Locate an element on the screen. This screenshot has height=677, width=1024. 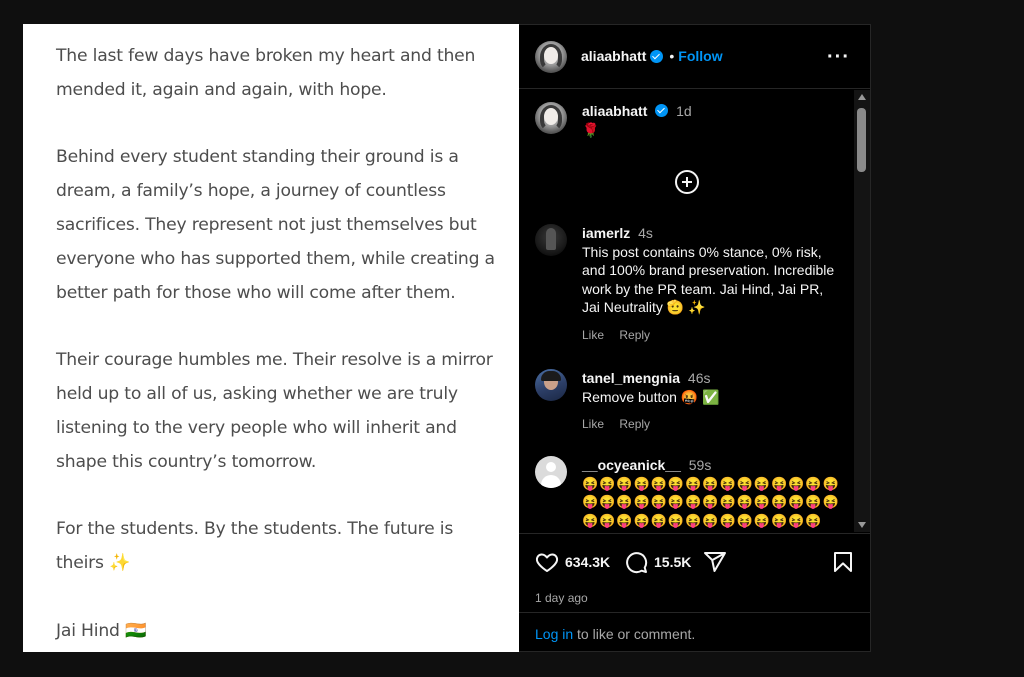
post-timestamp: 1 day ago is located at coordinates (561, 598).